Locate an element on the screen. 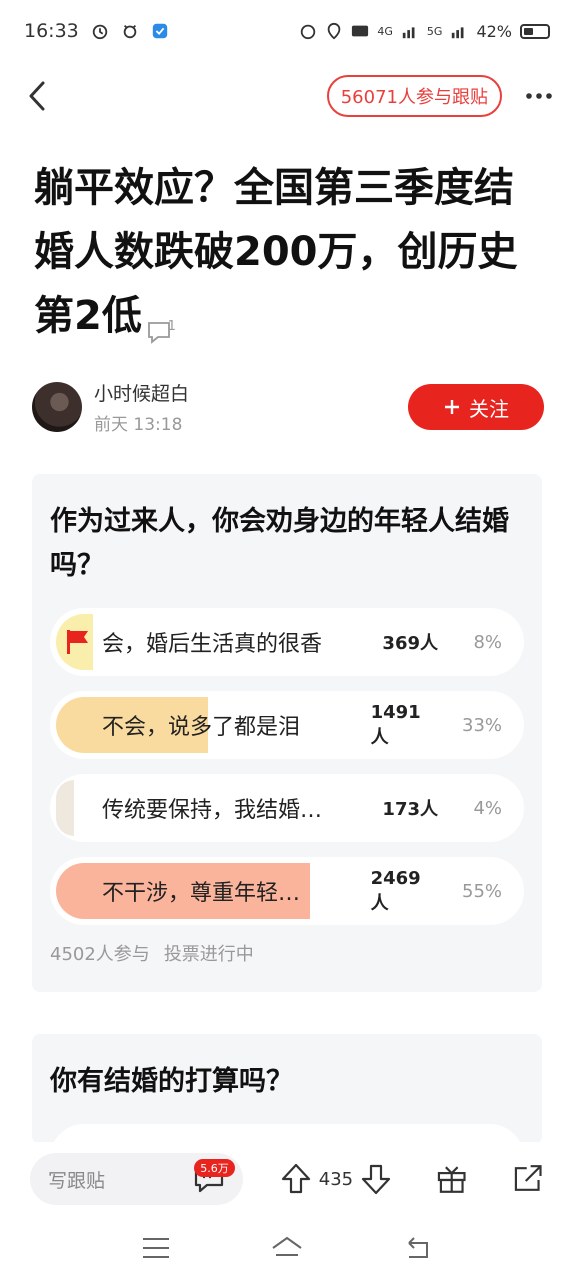 The image size is (574, 1280). poll-option-label: 不会，说多了都是泪 is located at coordinates (201, 727).